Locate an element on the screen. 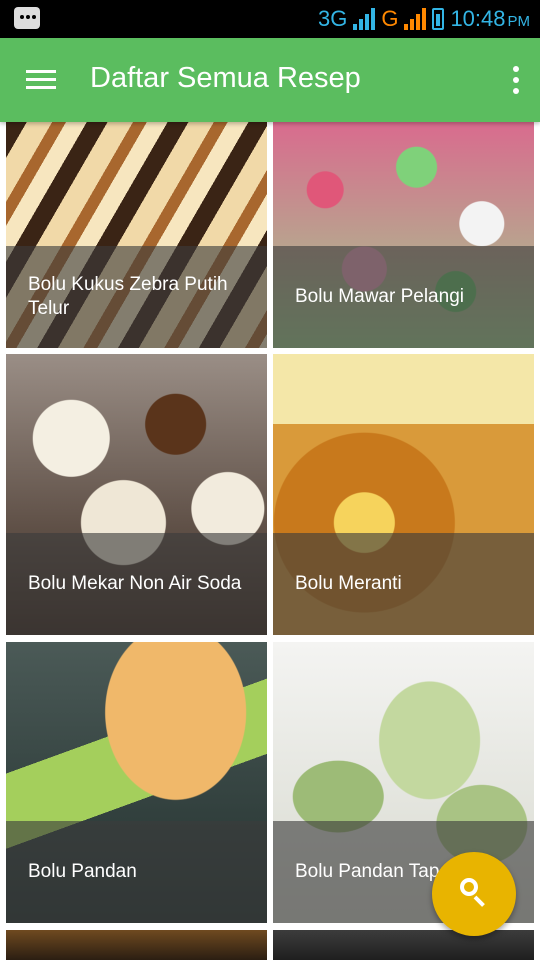 Image resolution: width=540 pixels, height=960 pixels. app-bar: Daftar Semua Resep is located at coordinates (270, 80).